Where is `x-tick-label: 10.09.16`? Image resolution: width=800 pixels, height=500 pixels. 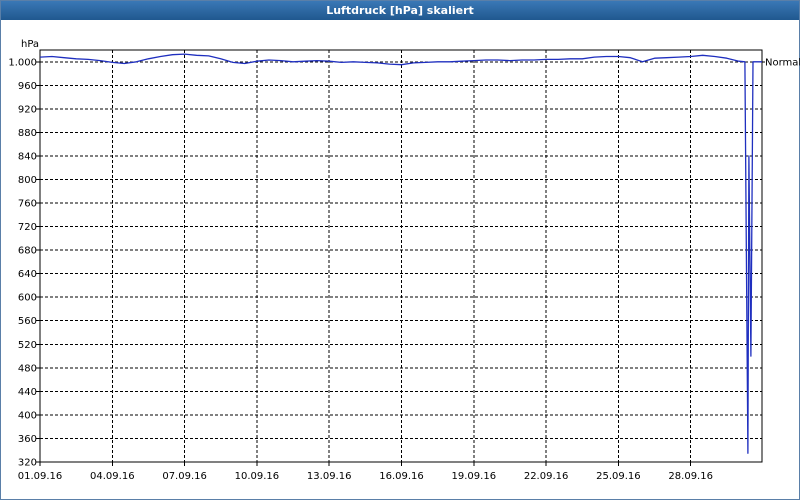
x-tick-label: 10.09.16 is located at coordinates (257, 476).